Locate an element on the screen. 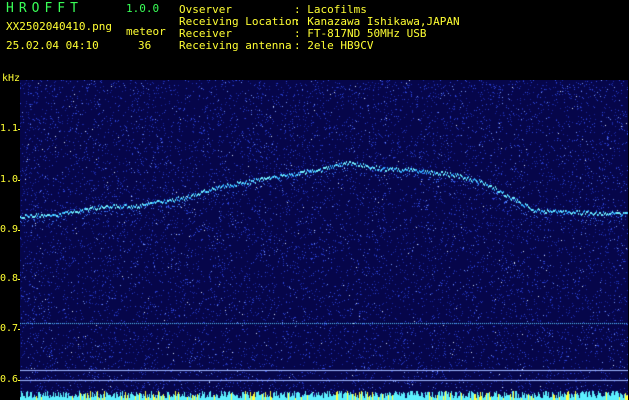 This screenshot has height=400, width=629. y-tick-label: 0.6 is located at coordinates (9, 379).